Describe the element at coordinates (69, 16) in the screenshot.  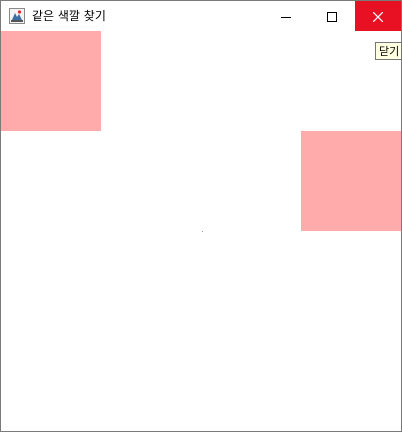
I see `window-title: 같은 색깔 찾기` at that location.